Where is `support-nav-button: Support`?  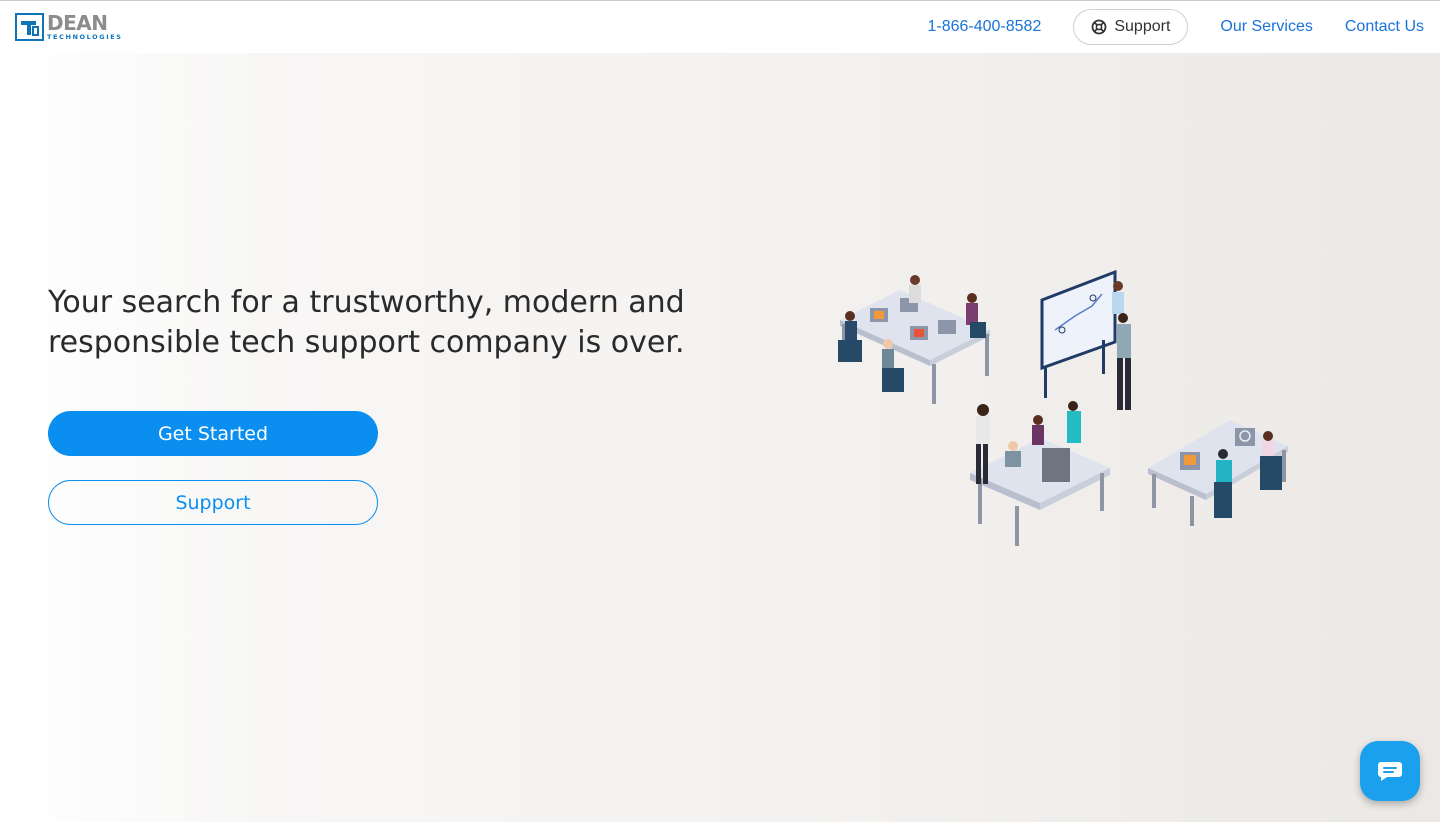
support-nav-button: Support is located at coordinates (1131, 27).